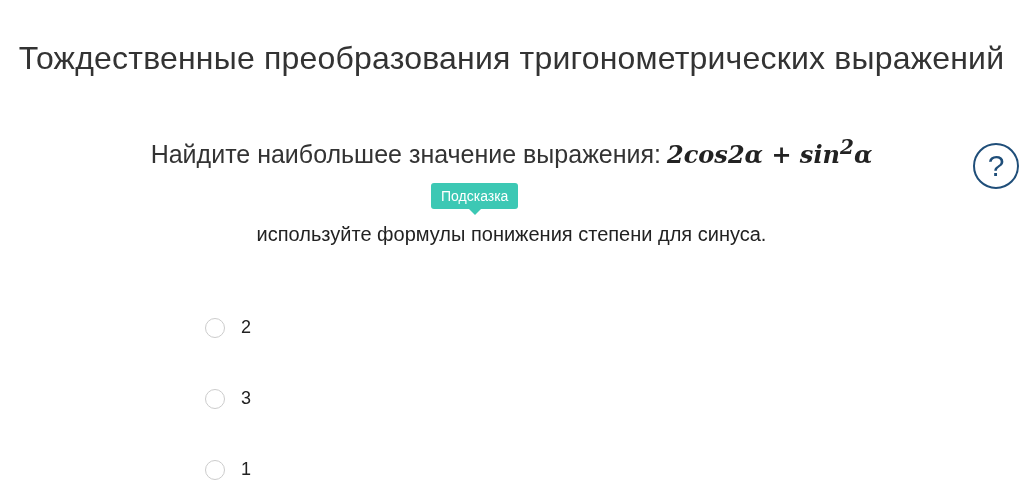  What do you see at coordinates (996, 166) in the screenshot?
I see `help-button: ?` at bounding box center [996, 166].